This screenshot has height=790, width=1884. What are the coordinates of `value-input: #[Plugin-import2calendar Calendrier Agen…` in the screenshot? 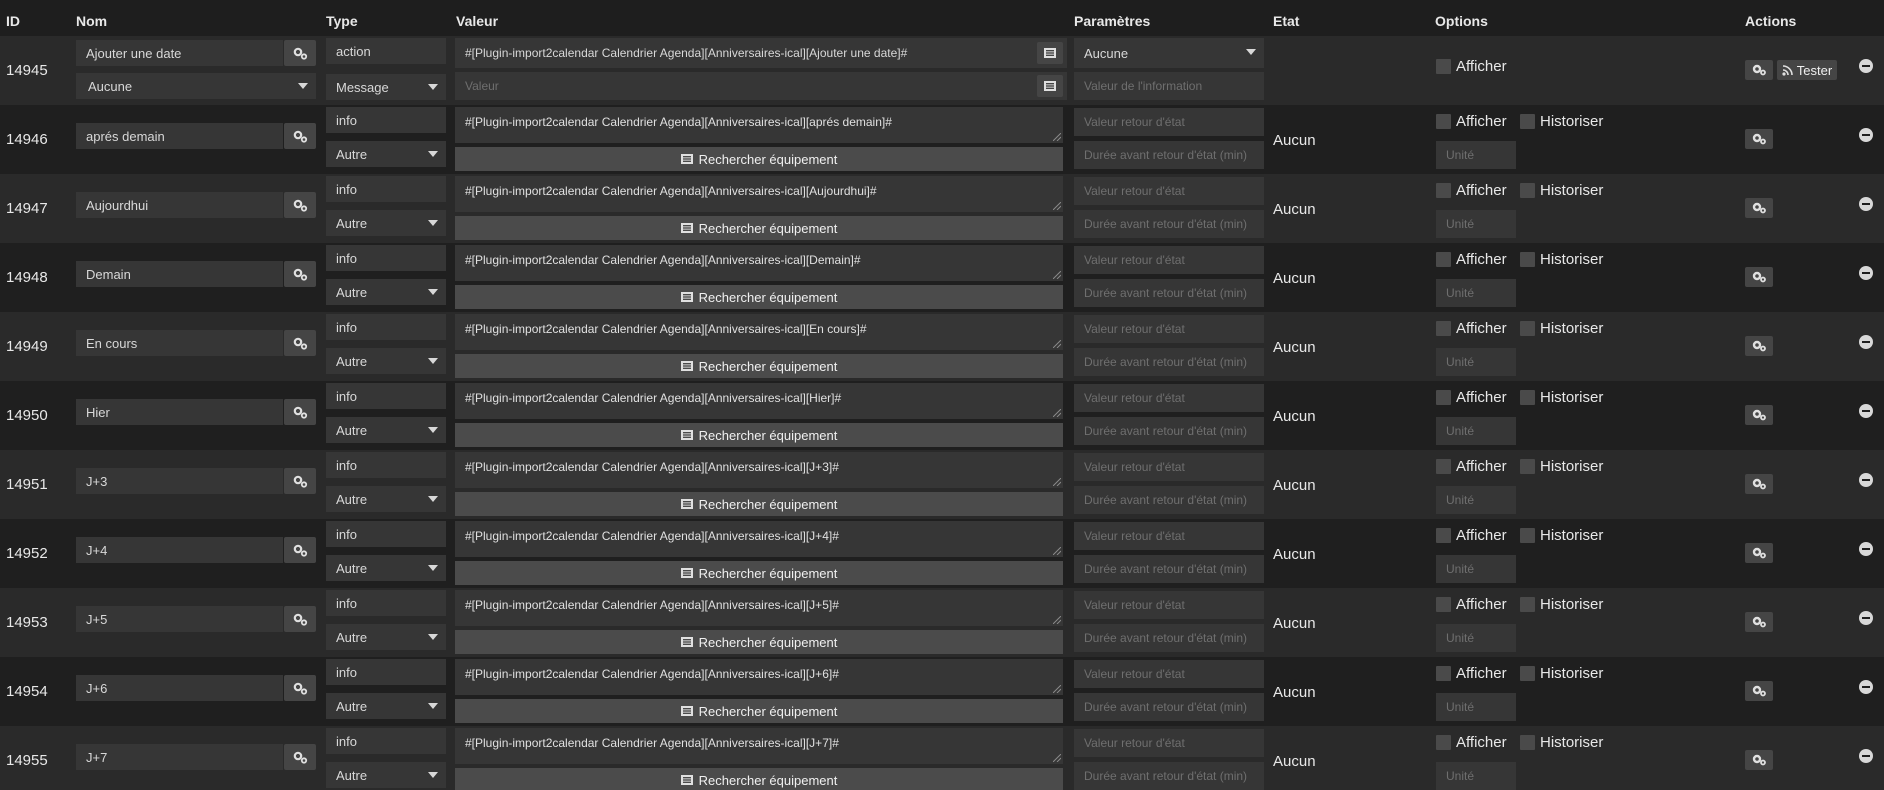 It's located at (761, 53).